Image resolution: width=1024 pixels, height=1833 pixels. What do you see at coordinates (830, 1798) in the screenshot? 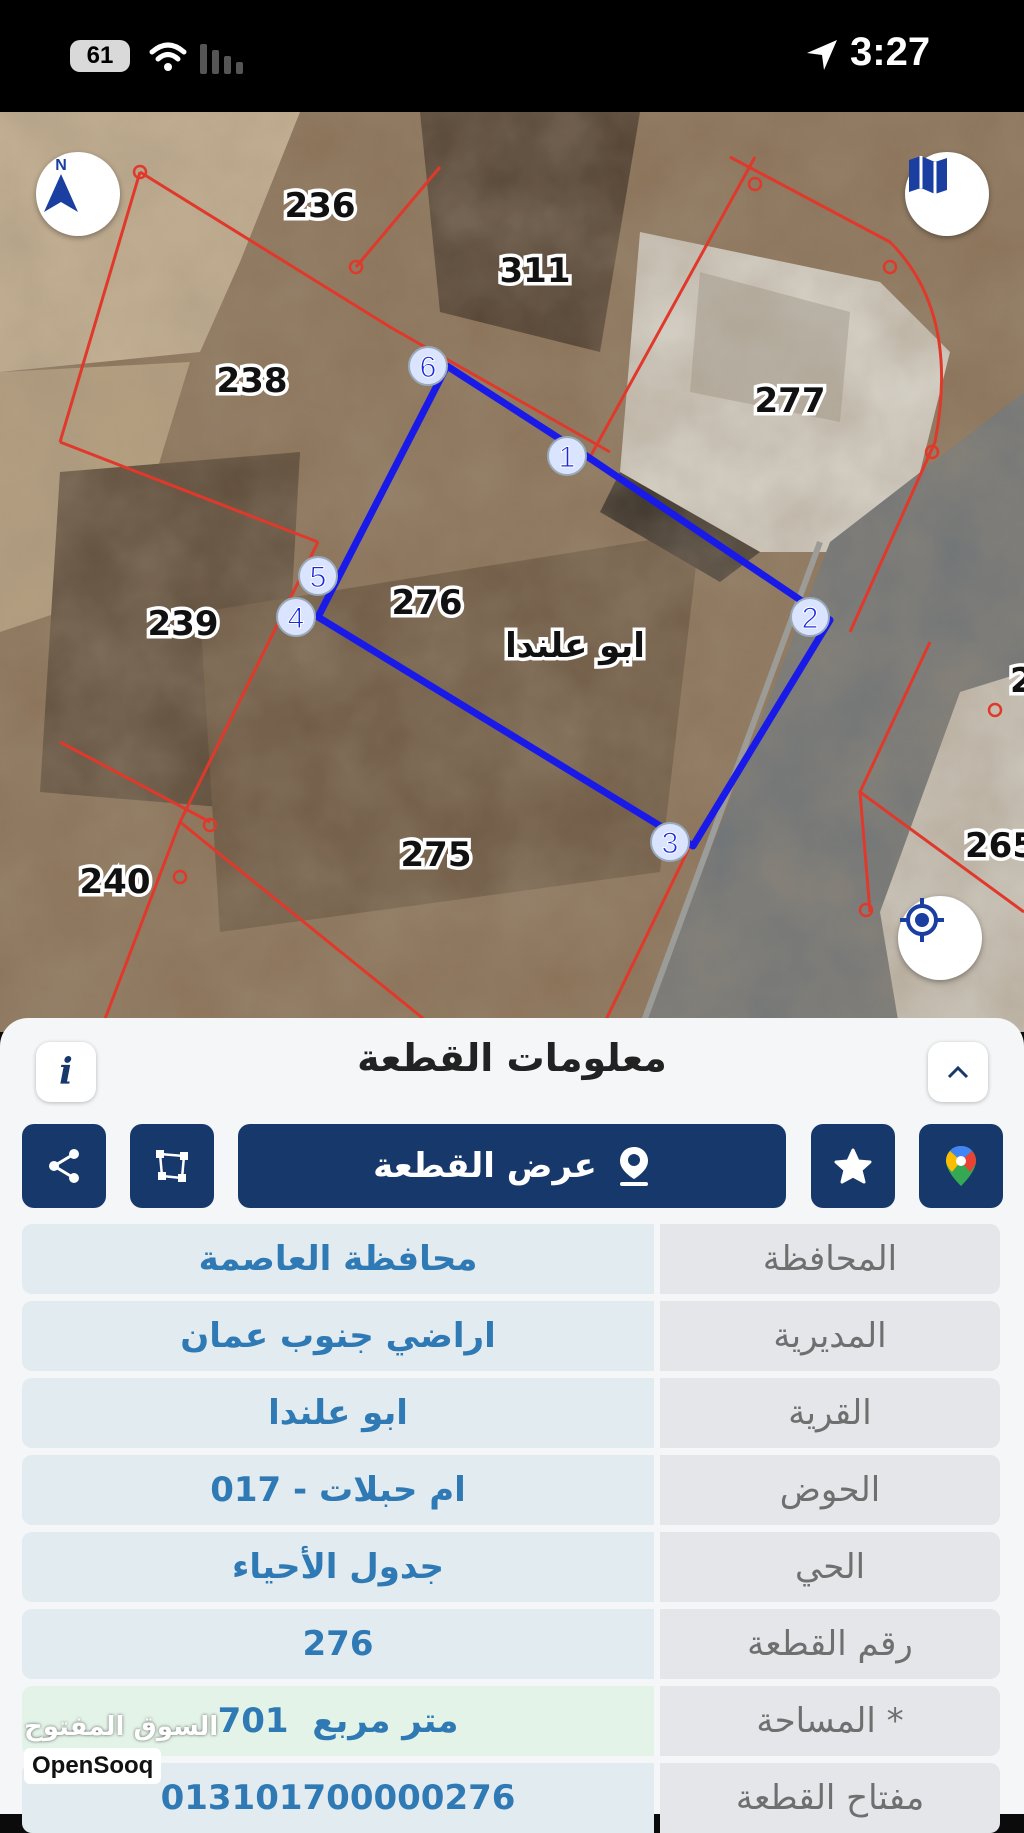
I see `parcel-key-label: مفتاح القطعة` at bounding box center [830, 1798].